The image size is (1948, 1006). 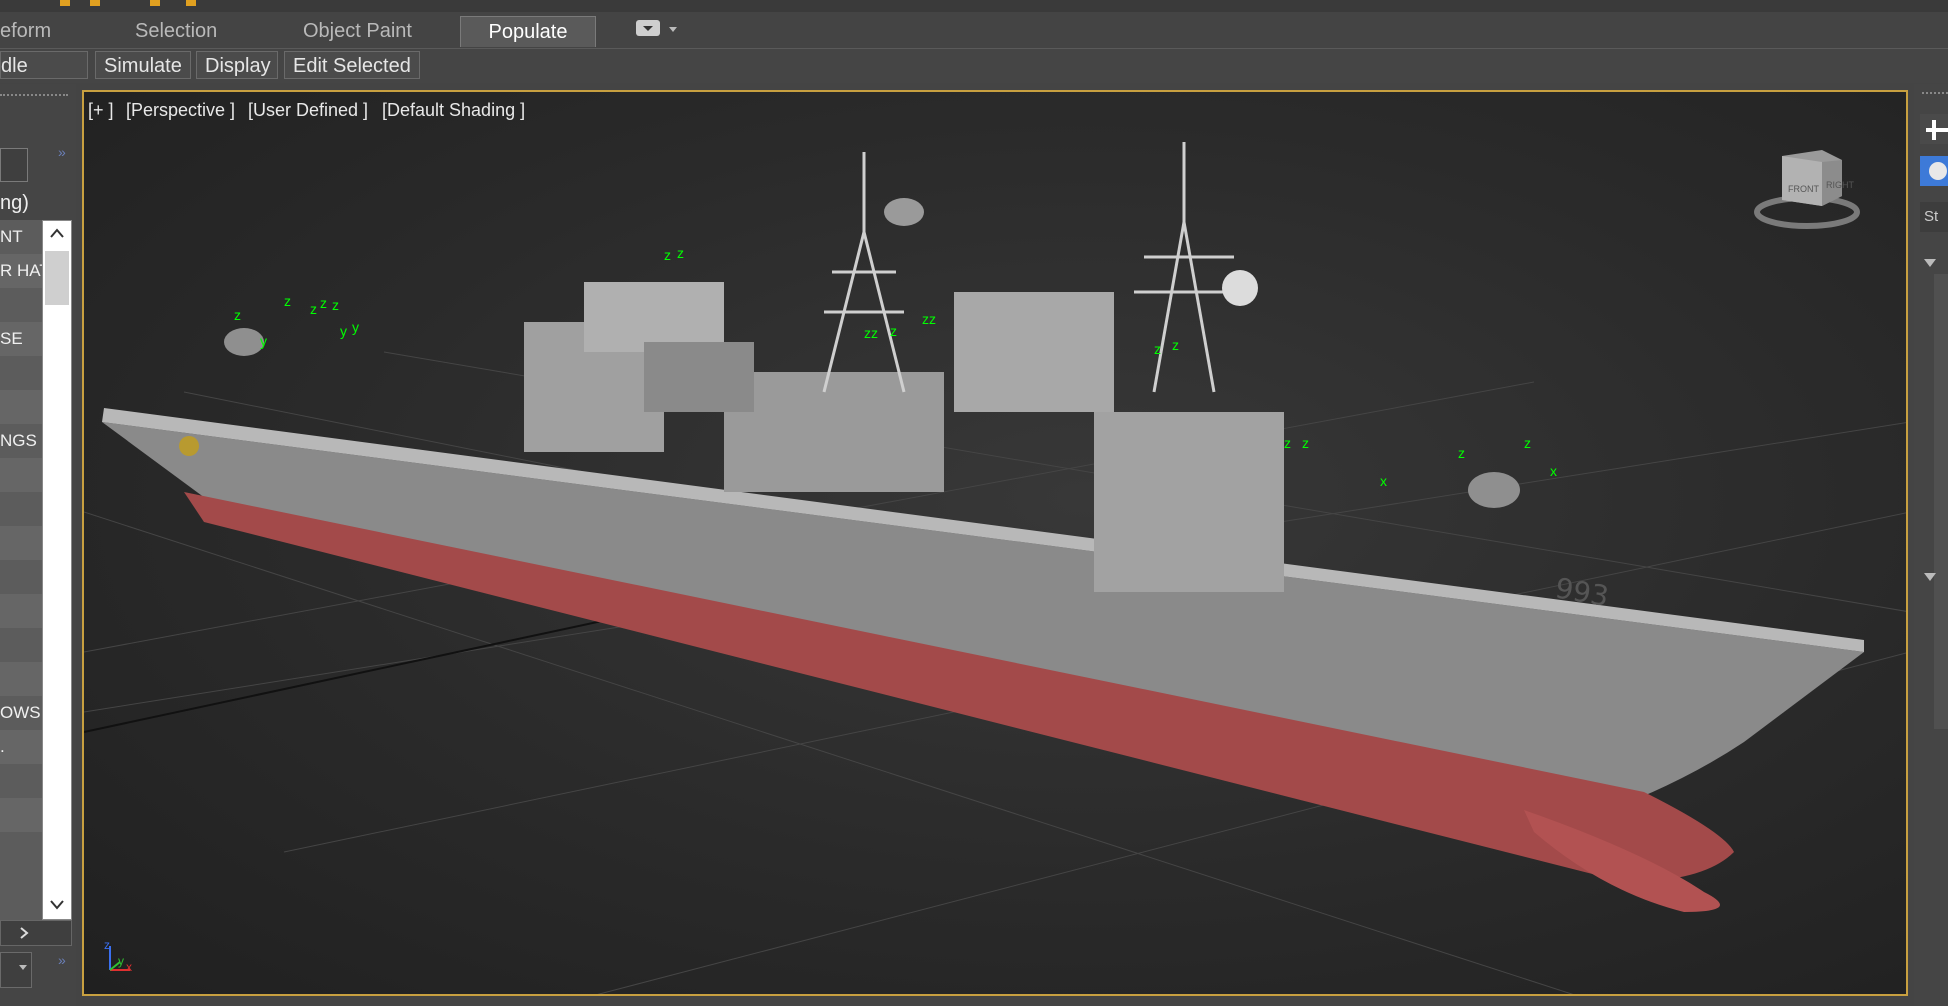 I want to click on ribbon-tabs: eform Selection Object Paint Populate, so click(x=974, y=30).